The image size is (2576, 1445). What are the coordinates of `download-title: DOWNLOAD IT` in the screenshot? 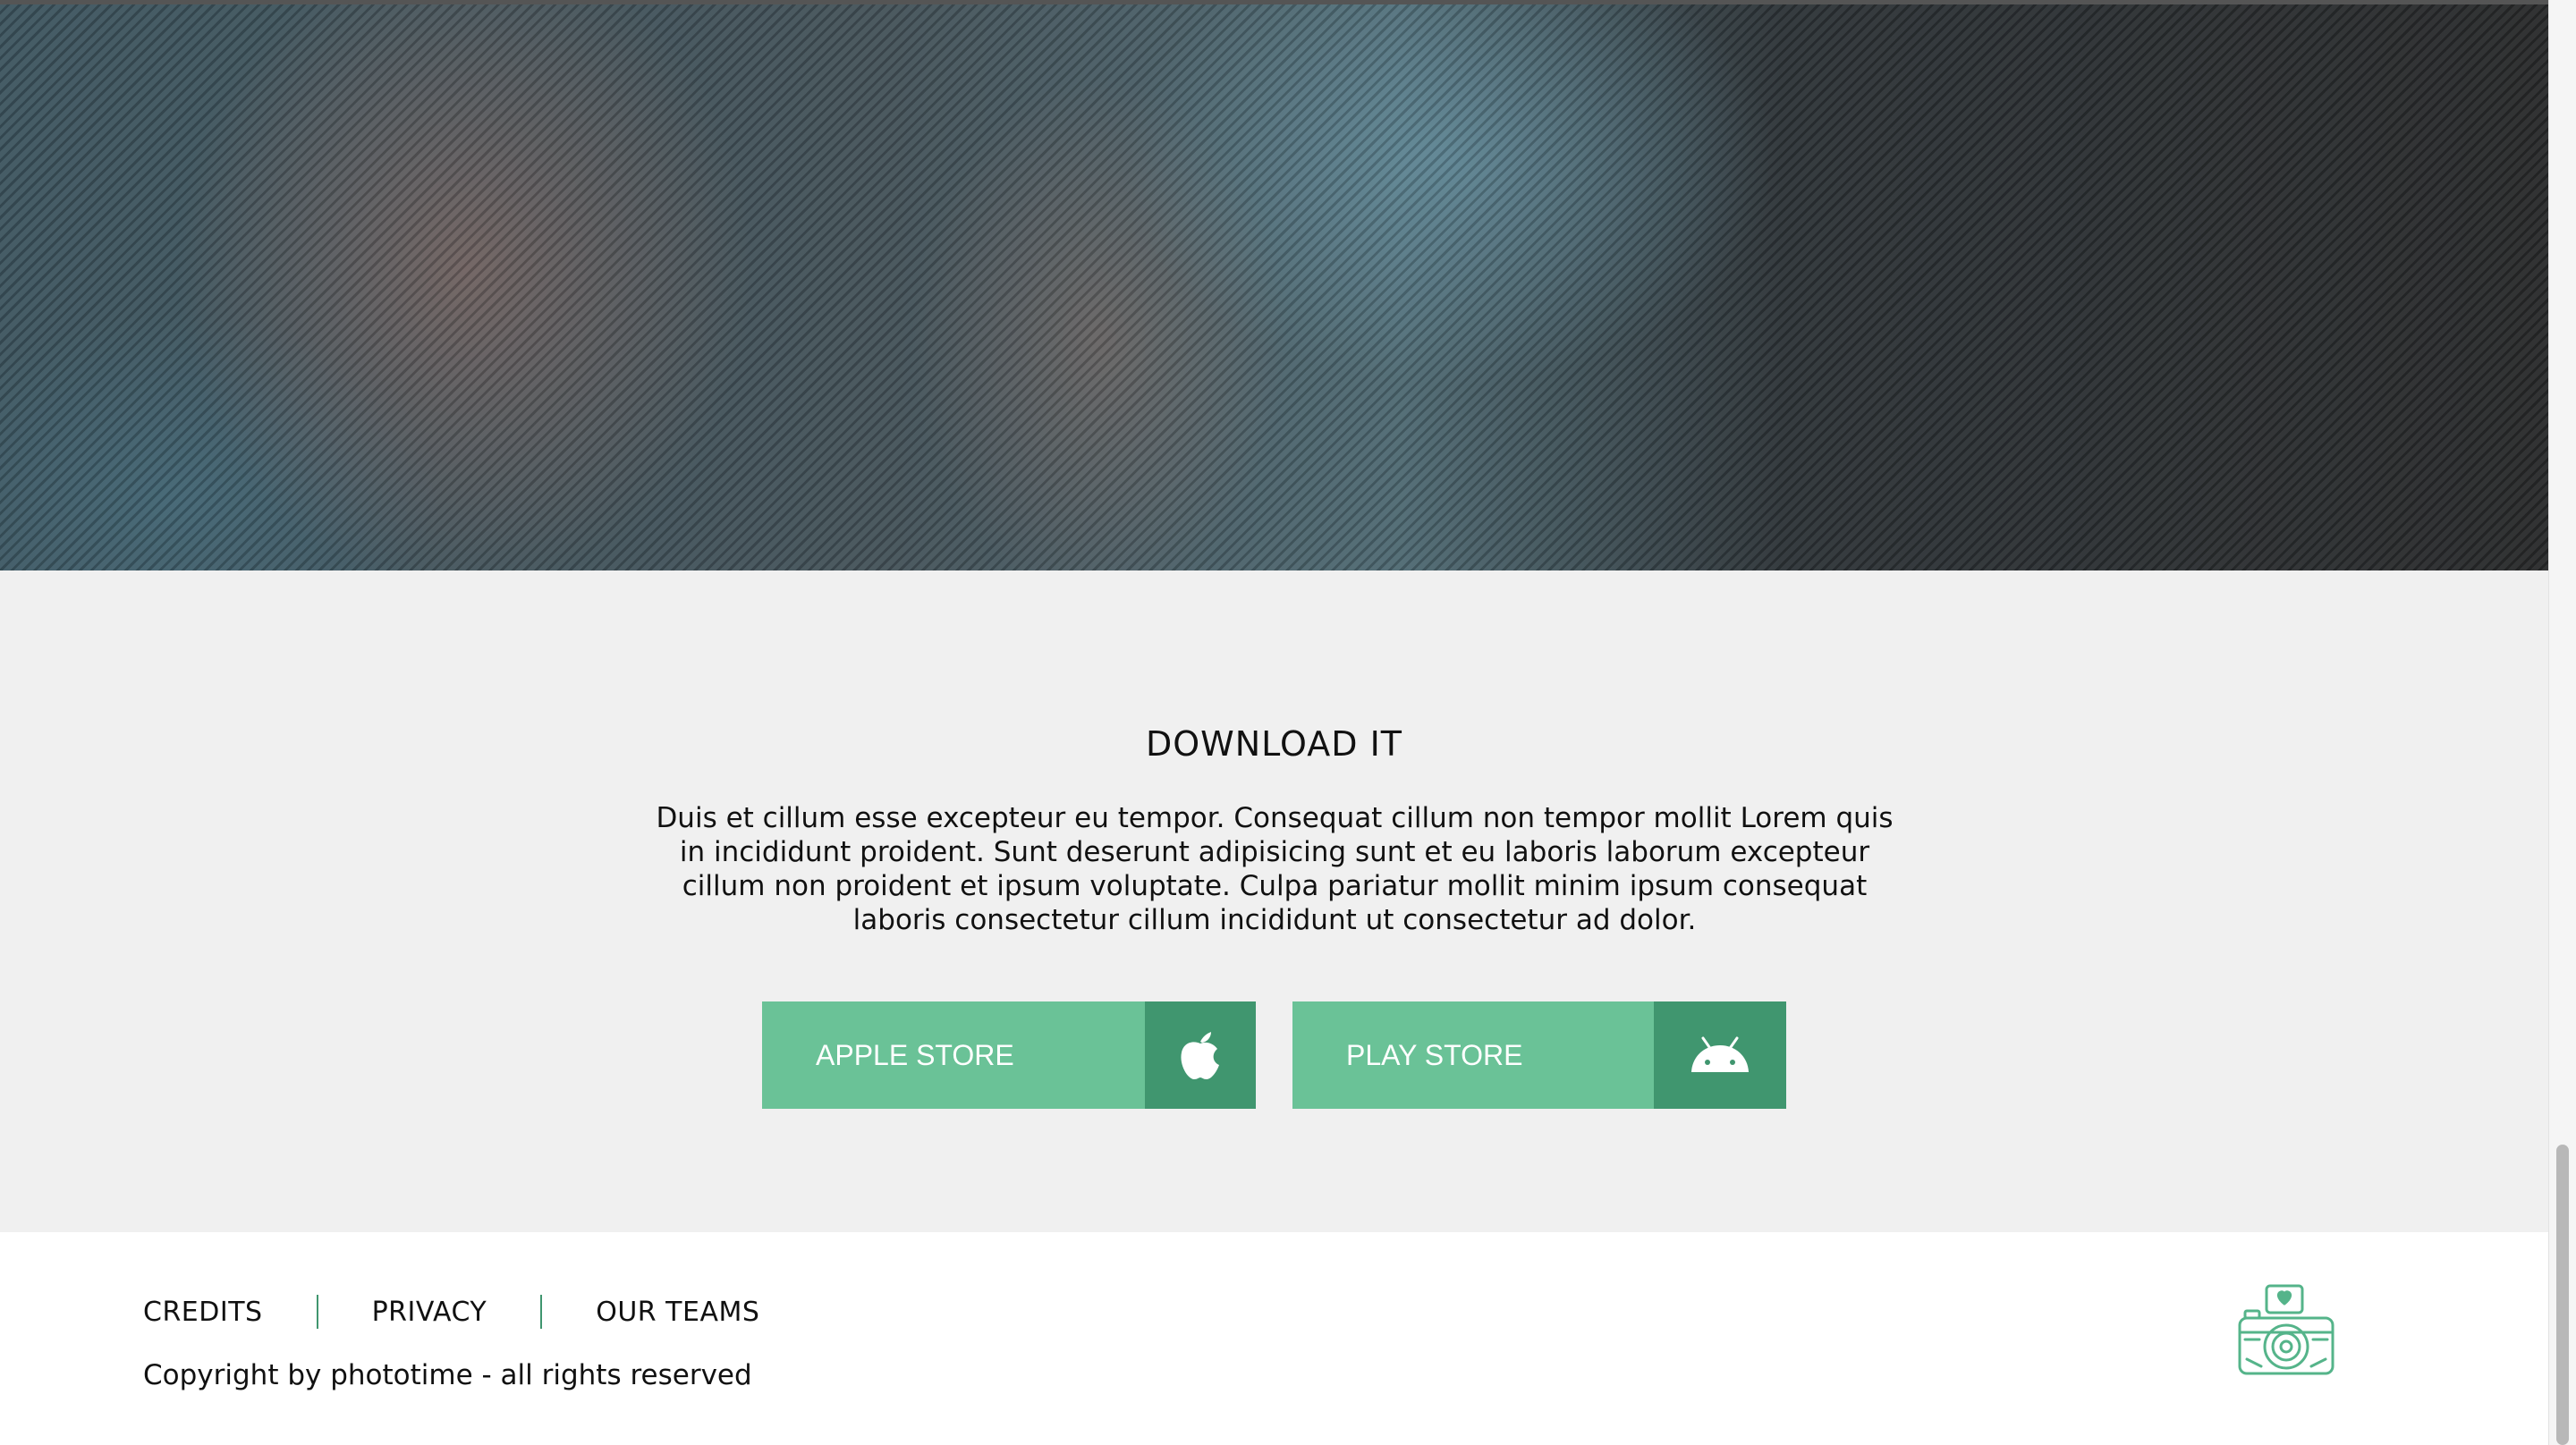 It's located at (1274, 744).